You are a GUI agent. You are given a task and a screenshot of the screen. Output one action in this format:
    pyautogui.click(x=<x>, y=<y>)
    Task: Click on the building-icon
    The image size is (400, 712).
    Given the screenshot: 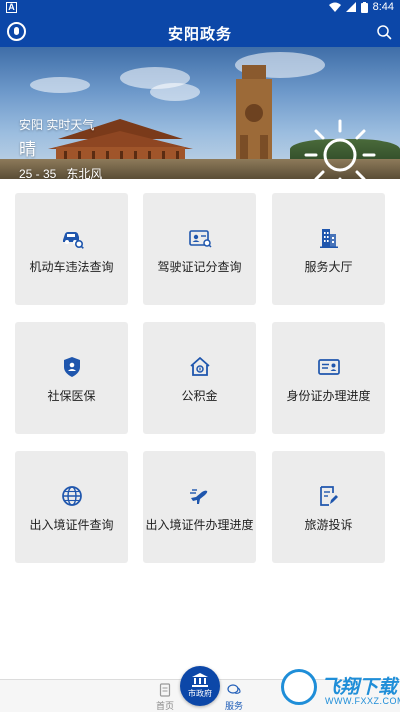 What is the action you would take?
    pyautogui.click(x=328, y=238)
    